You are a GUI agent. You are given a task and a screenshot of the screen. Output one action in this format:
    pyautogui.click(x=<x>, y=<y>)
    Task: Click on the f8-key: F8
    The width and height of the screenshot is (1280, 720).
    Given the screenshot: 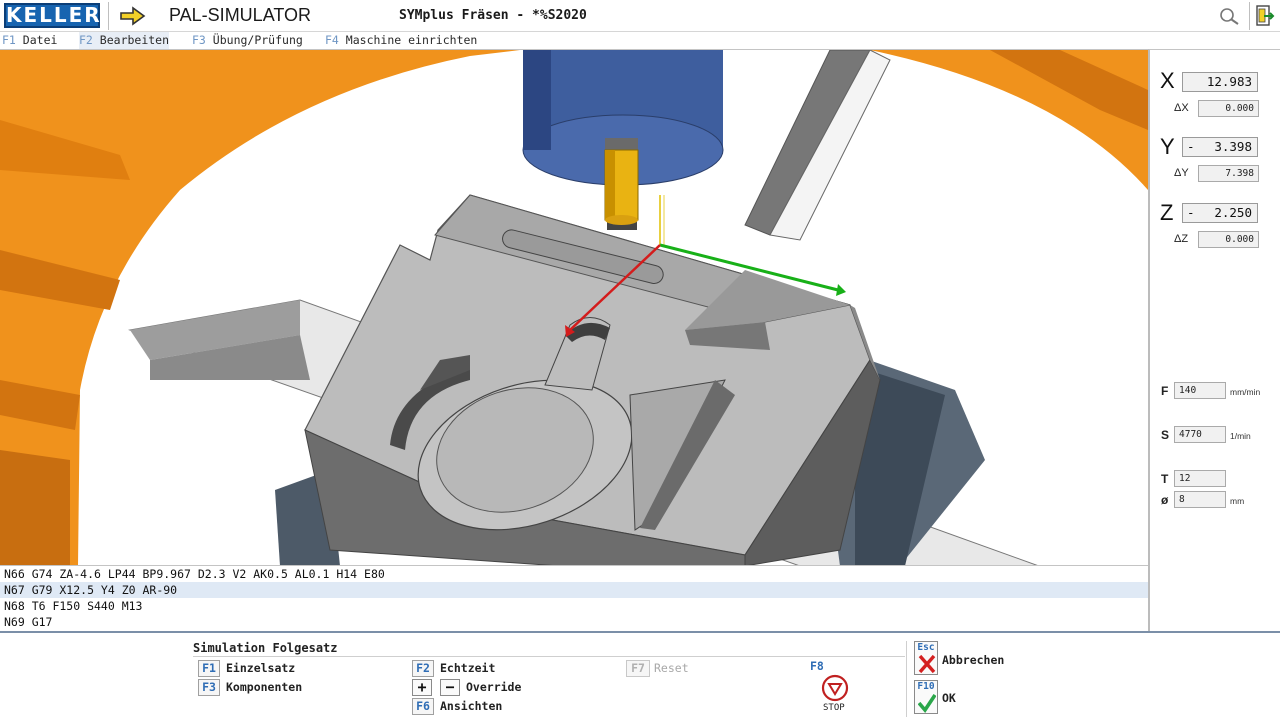 What is the action you would take?
    pyautogui.click(x=817, y=666)
    